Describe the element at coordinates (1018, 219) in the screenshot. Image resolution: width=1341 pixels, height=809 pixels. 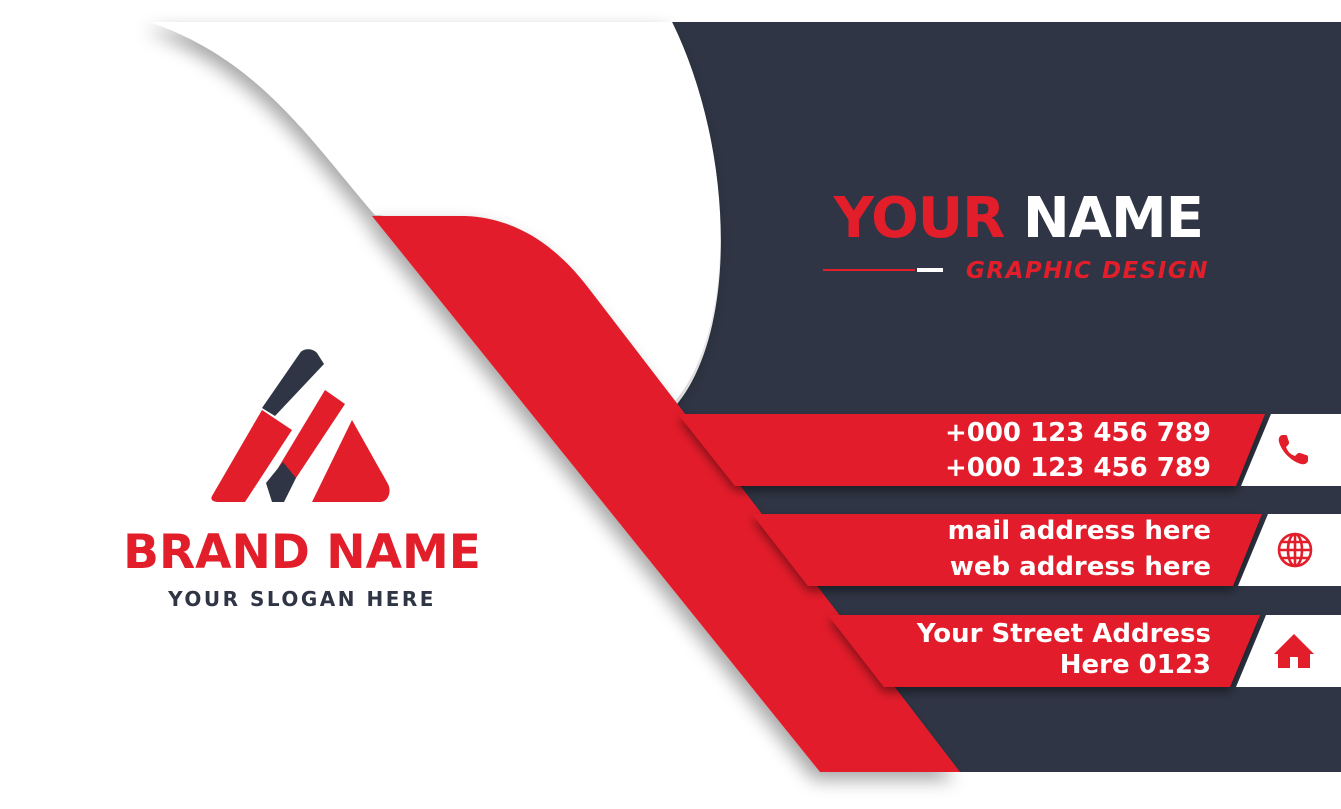
I see `person-name: YOUR NAME` at that location.